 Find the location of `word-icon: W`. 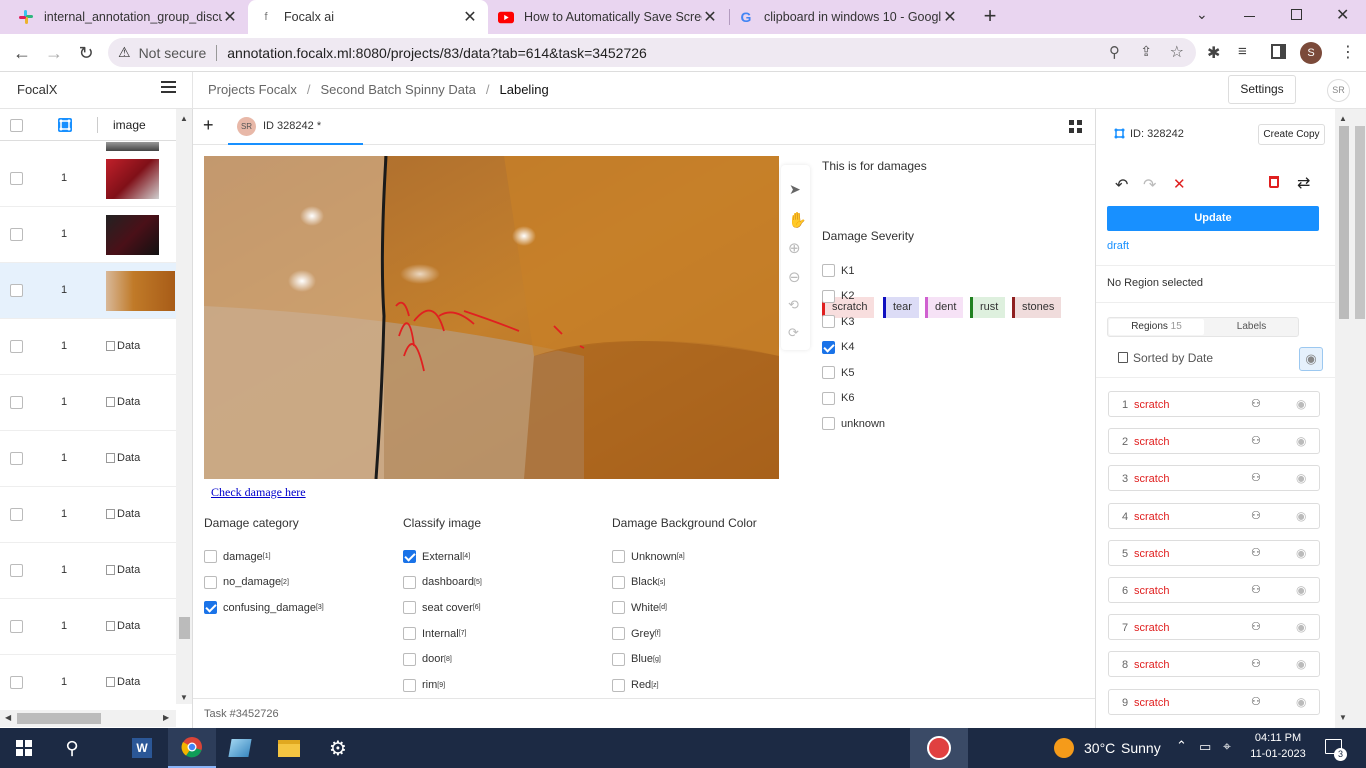

word-icon: W is located at coordinates (142, 748).